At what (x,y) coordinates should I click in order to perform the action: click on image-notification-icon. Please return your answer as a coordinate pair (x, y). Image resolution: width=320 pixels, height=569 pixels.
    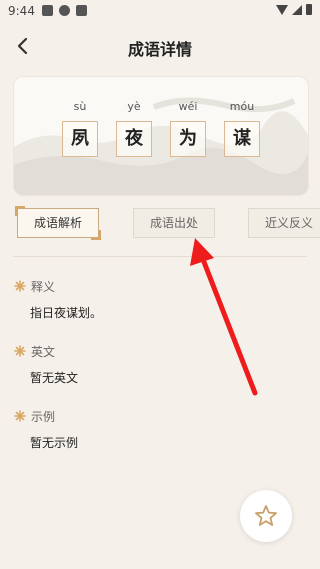
    Looking at the image, I should click on (47, 10).